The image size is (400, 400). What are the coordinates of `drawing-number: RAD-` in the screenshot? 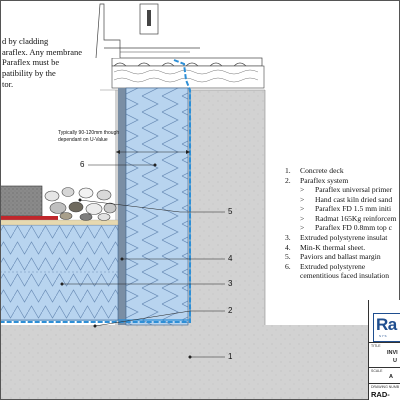 It's located at (380, 394).